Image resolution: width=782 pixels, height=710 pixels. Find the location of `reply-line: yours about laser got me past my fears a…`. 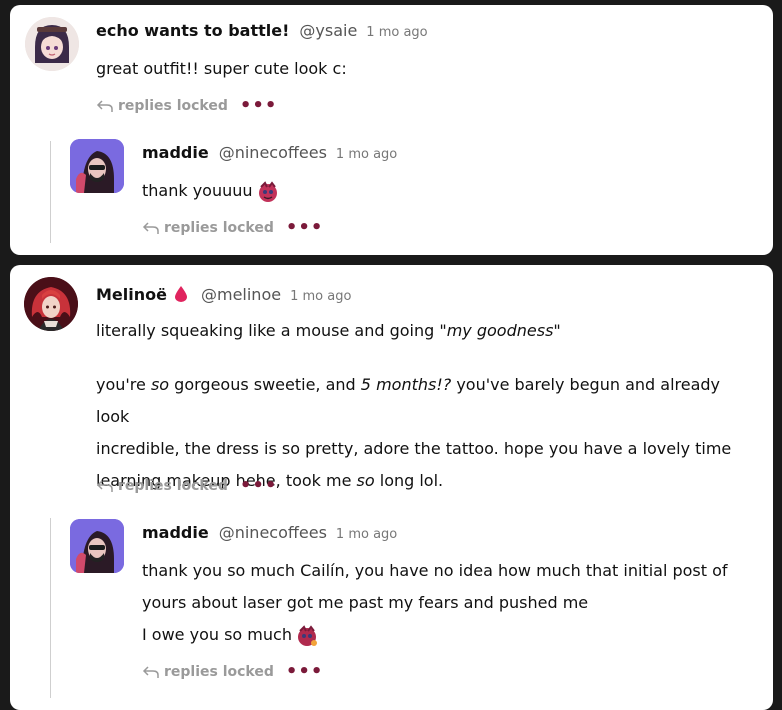

reply-line: yours about laser got me past my fears a… is located at coordinates (365, 602).